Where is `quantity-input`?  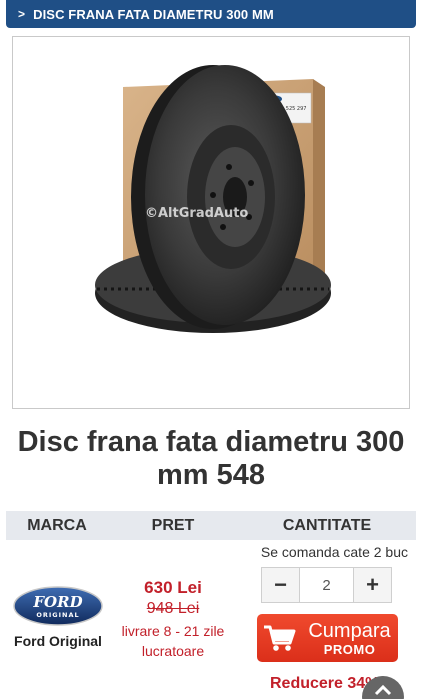
quantity-input is located at coordinates (326, 585).